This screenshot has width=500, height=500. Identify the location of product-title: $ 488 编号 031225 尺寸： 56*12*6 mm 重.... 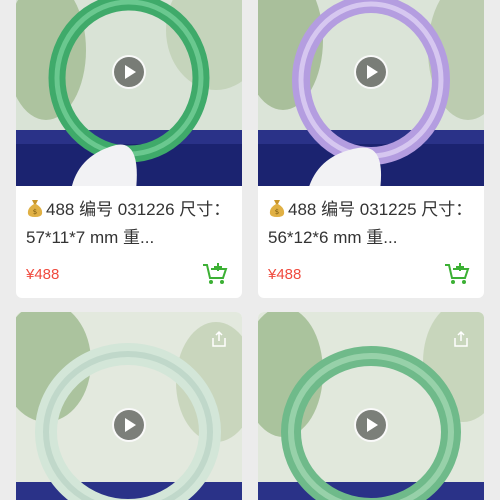
(371, 224).